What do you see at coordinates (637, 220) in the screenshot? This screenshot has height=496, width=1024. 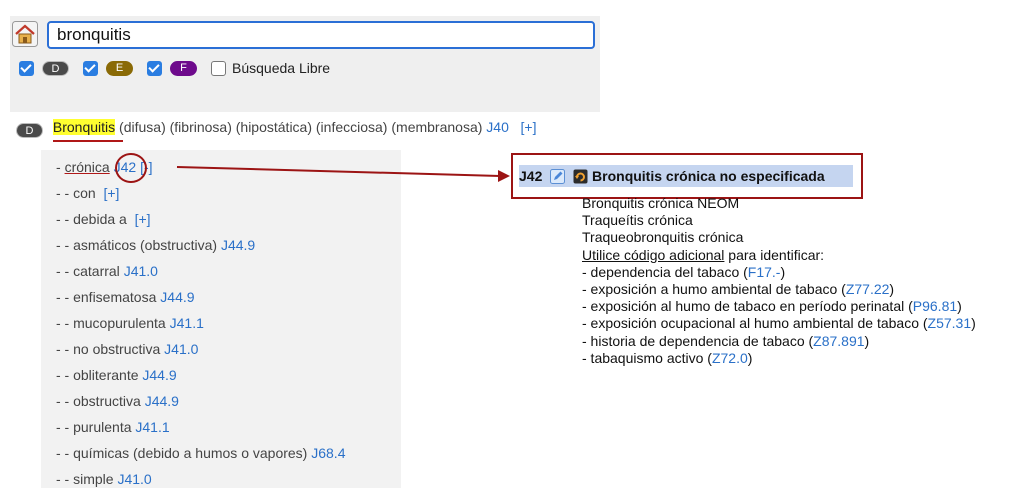 I see `inclusion-item: Traqueítis crónica` at bounding box center [637, 220].